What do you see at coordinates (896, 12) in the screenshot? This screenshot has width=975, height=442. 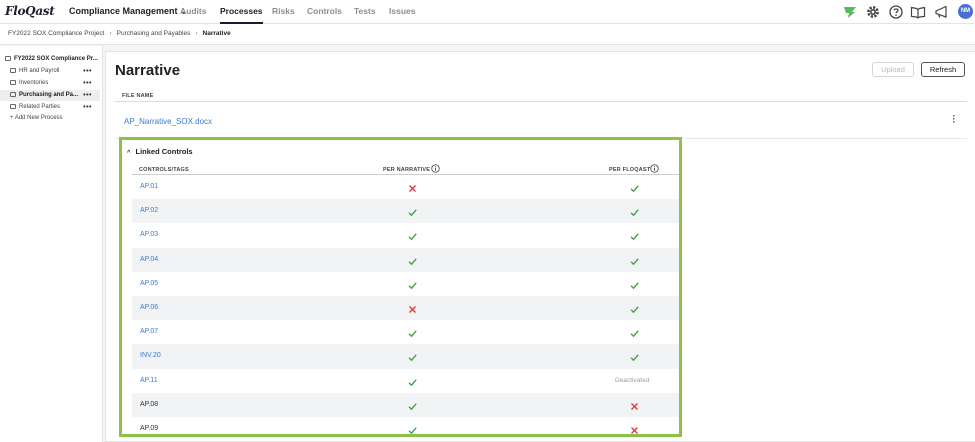 I see `help-icon` at bounding box center [896, 12].